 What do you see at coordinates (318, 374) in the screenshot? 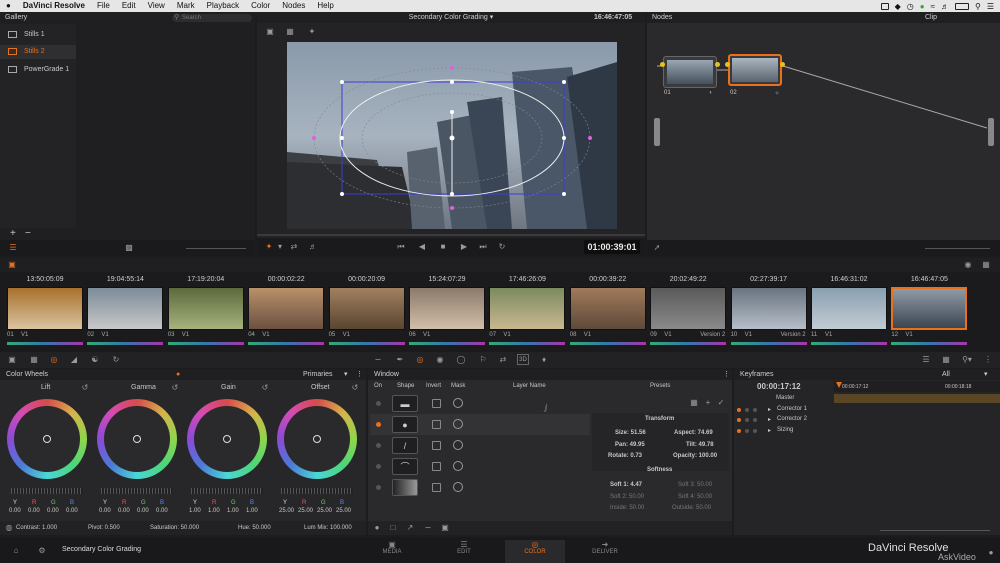
I see `primaries-mode-dropdown: Primaries` at bounding box center [318, 374].